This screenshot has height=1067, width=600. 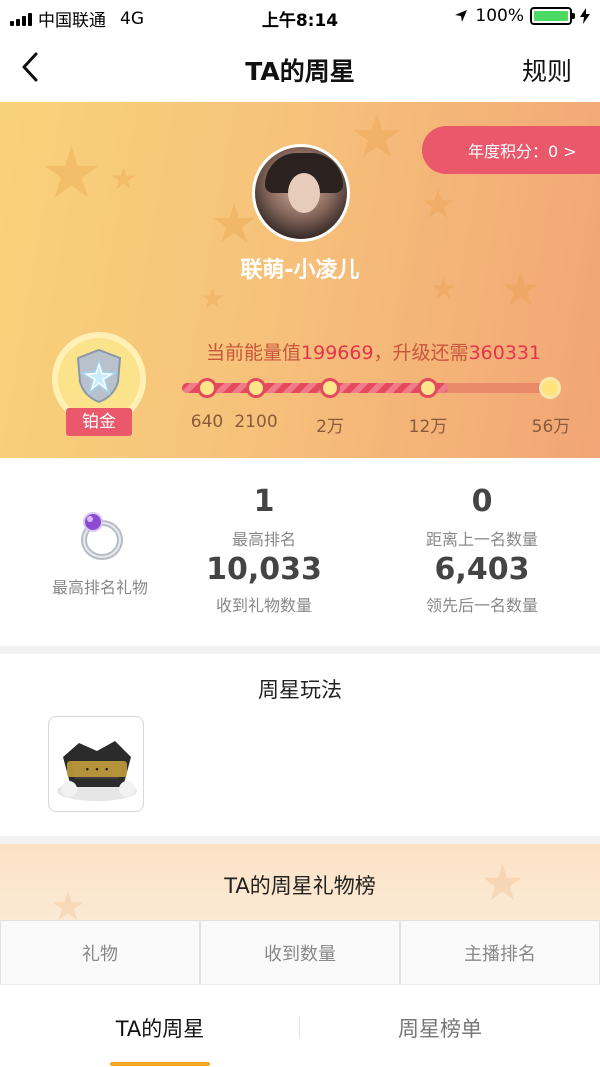 I want to click on username: 联萌-小凌儿, so click(x=300, y=270).